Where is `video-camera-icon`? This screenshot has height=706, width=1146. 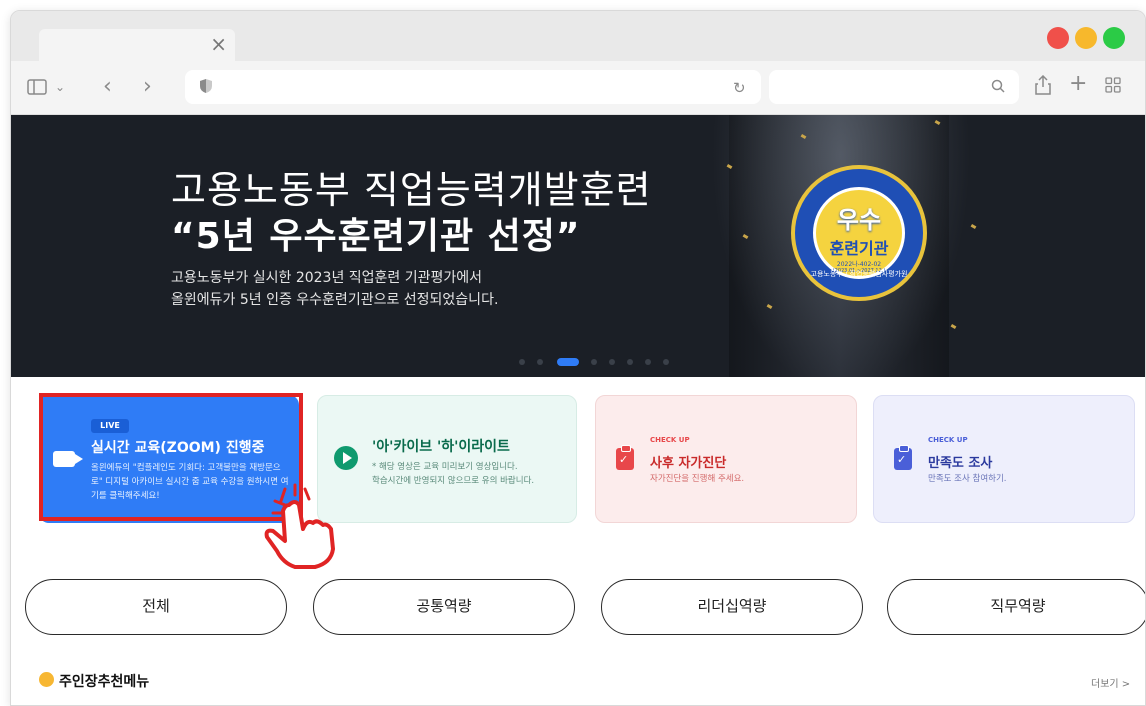
video-camera-icon is located at coordinates (64, 459).